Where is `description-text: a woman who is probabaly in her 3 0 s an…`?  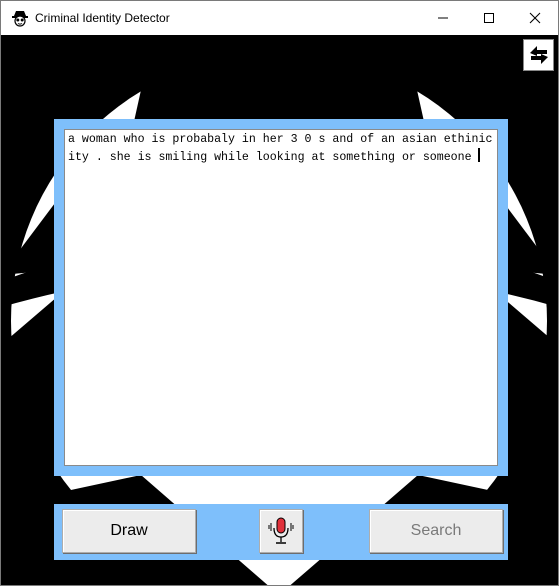
description-text: a woman who is probabaly in her 3 0 s an… is located at coordinates (280, 148).